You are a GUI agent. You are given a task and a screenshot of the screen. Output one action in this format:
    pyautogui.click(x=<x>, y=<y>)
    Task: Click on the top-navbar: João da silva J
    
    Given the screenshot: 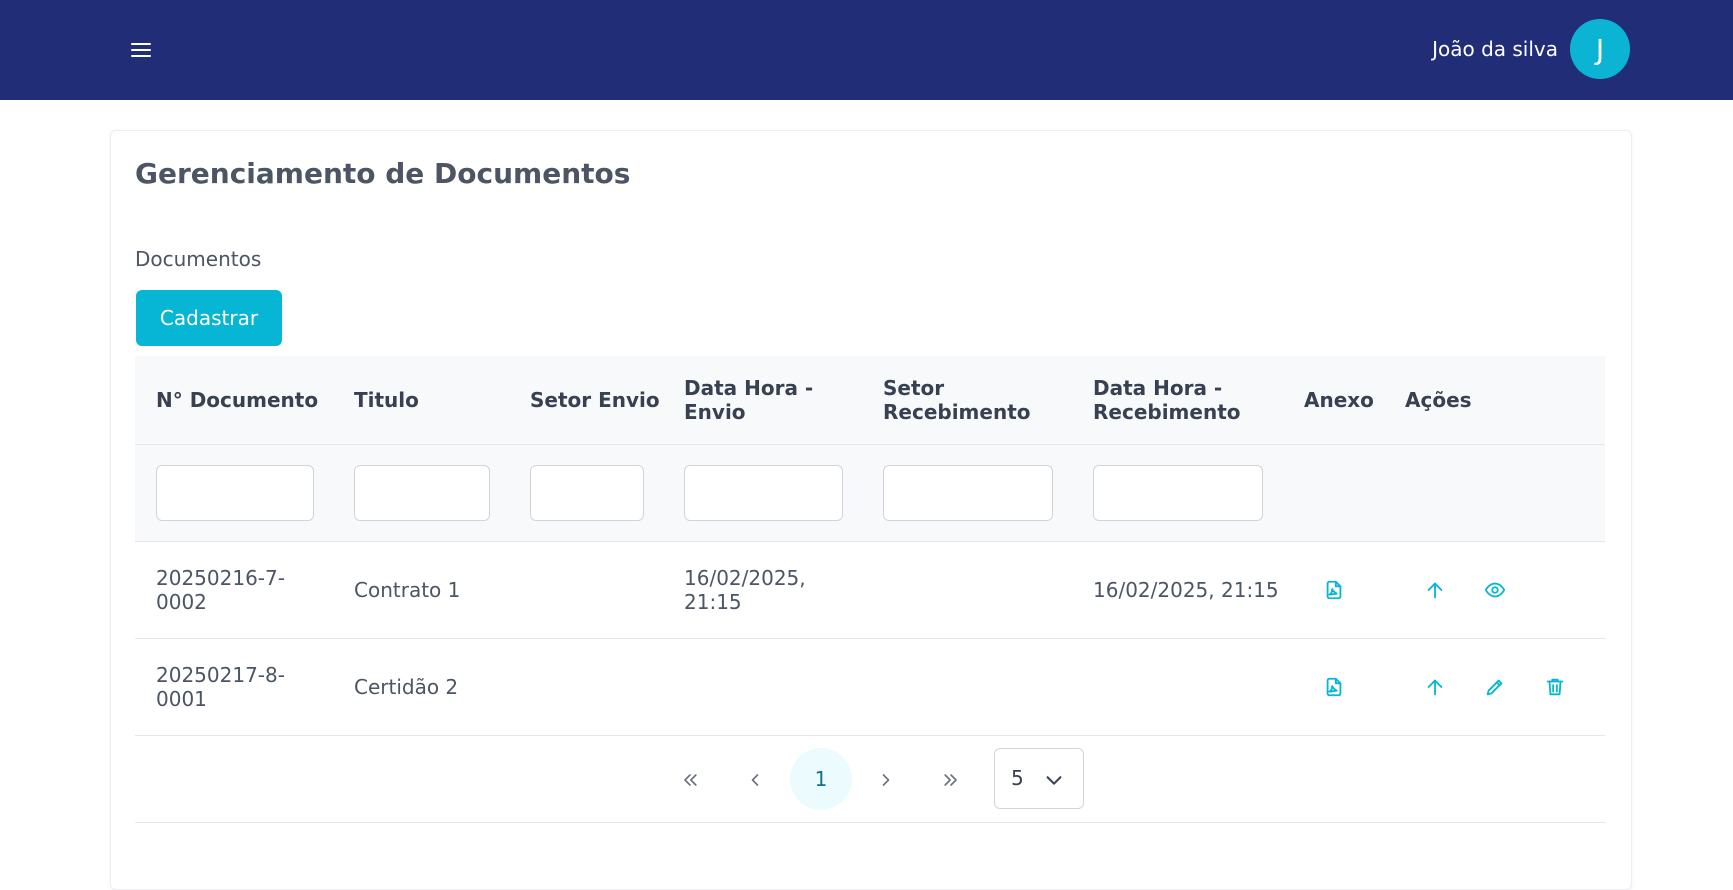 What is the action you would take?
    pyautogui.click(x=866, y=50)
    